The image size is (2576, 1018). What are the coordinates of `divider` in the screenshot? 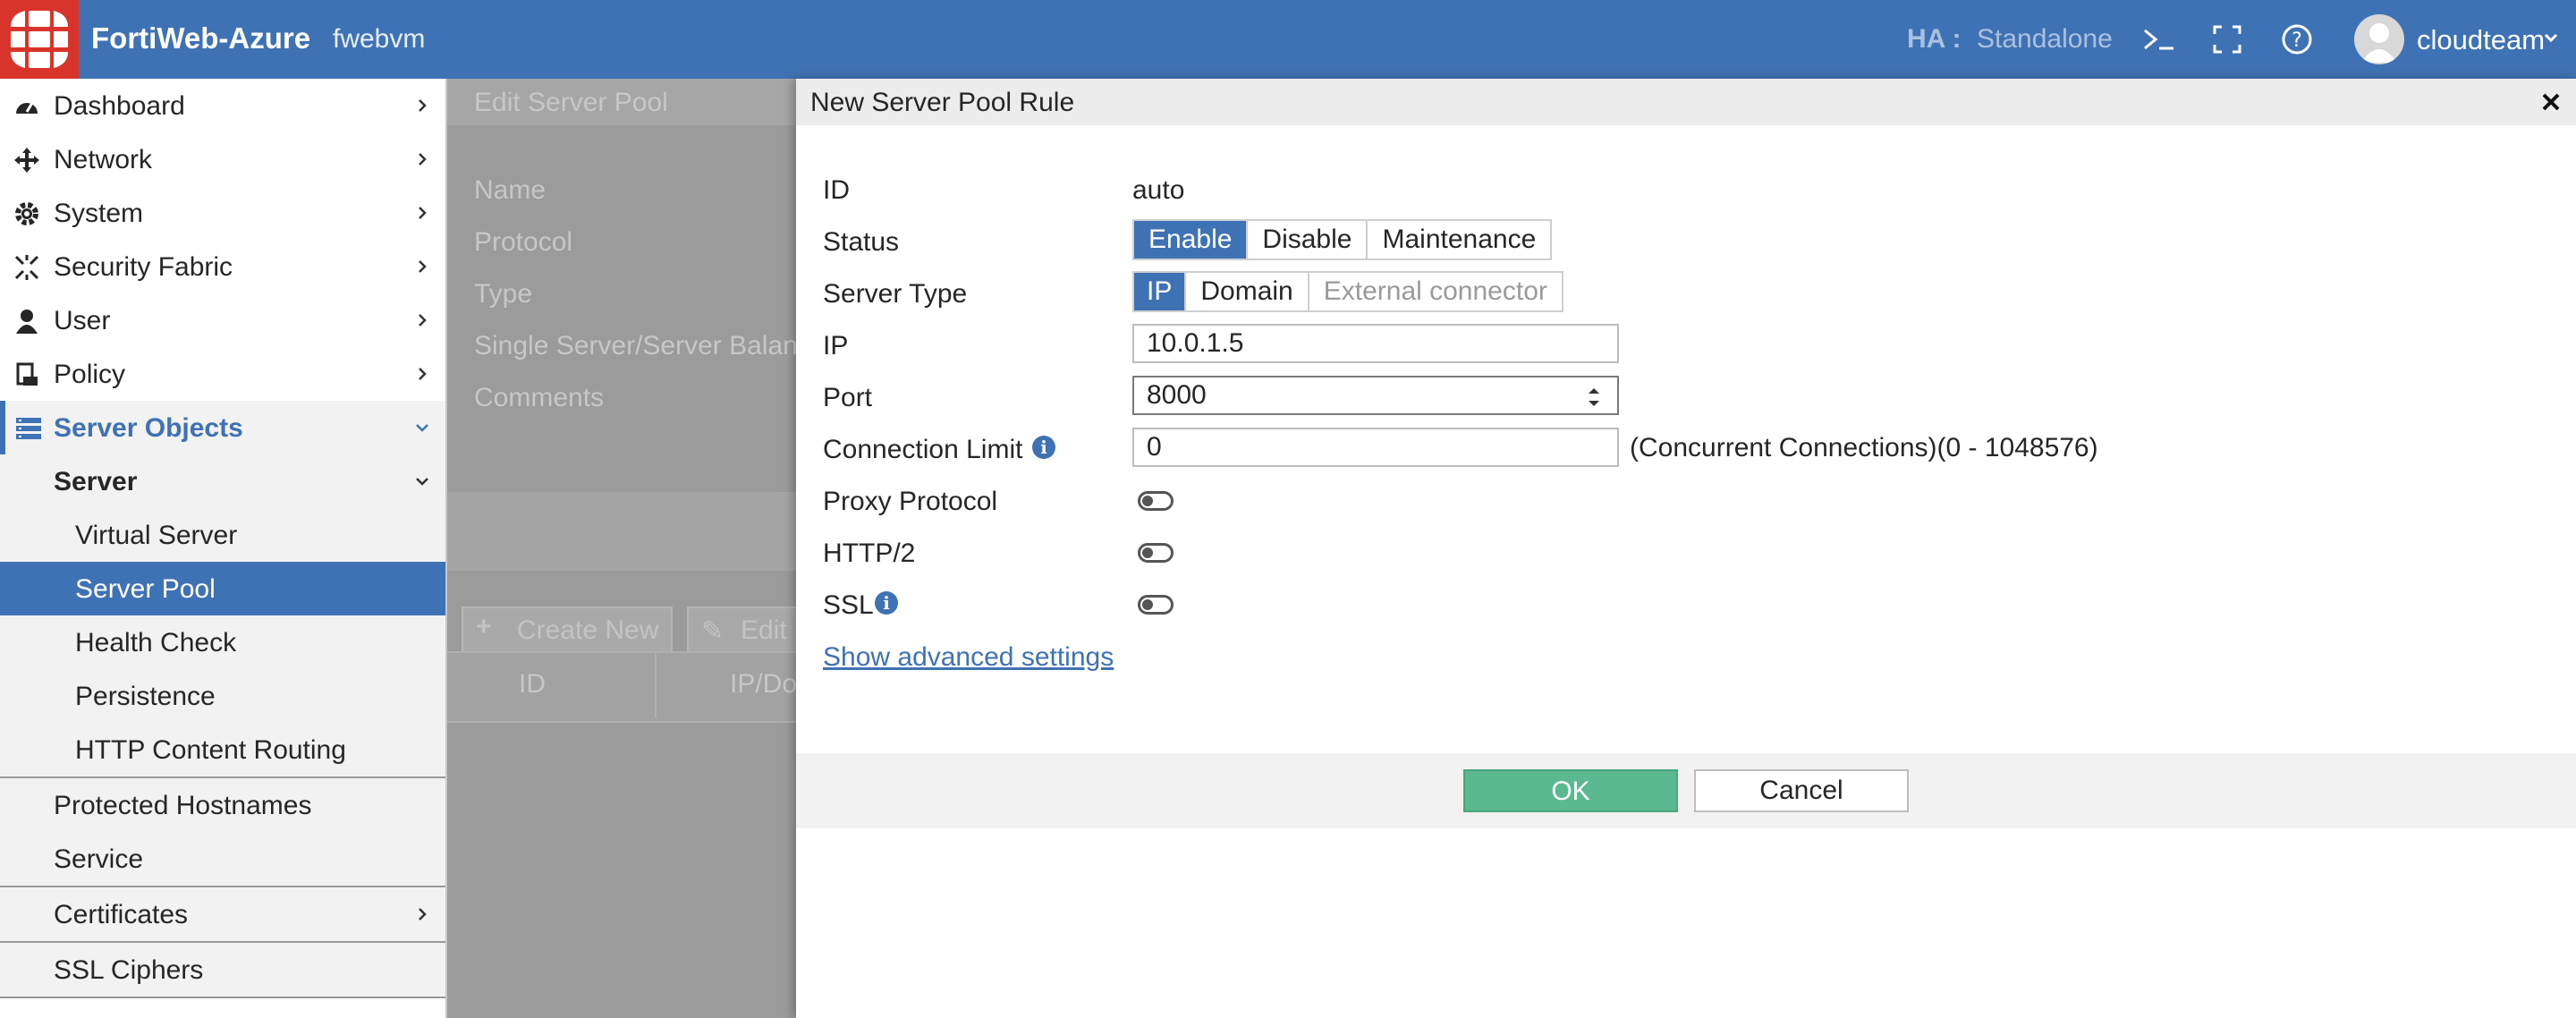 It's located at (222, 997).